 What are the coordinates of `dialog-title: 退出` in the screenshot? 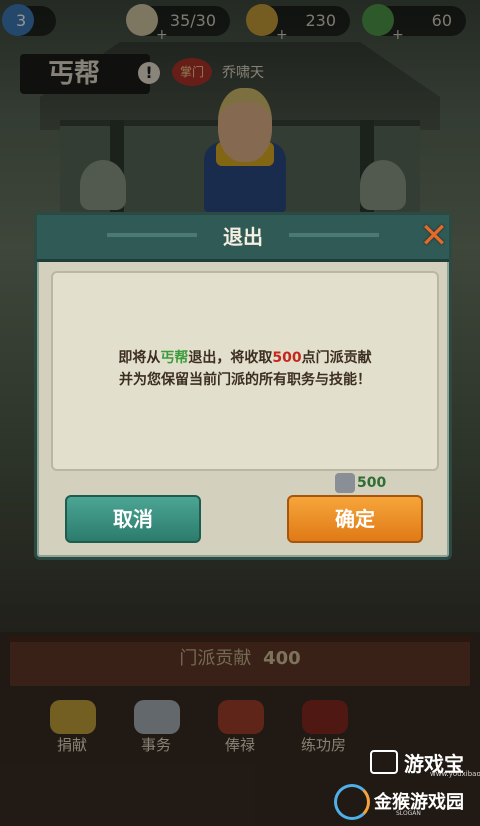 It's located at (243, 237).